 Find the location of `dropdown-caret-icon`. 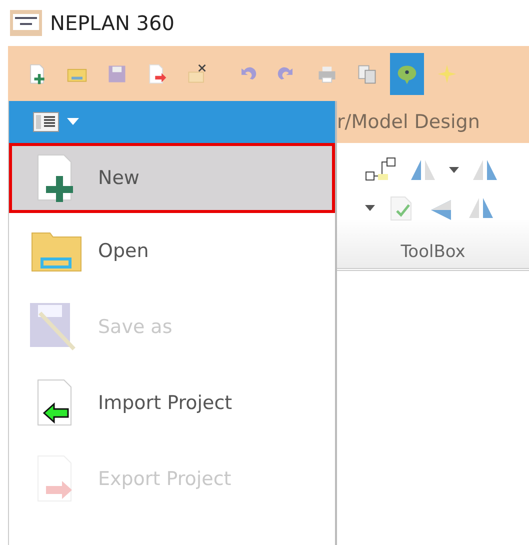

dropdown-caret-icon is located at coordinates (73, 122).